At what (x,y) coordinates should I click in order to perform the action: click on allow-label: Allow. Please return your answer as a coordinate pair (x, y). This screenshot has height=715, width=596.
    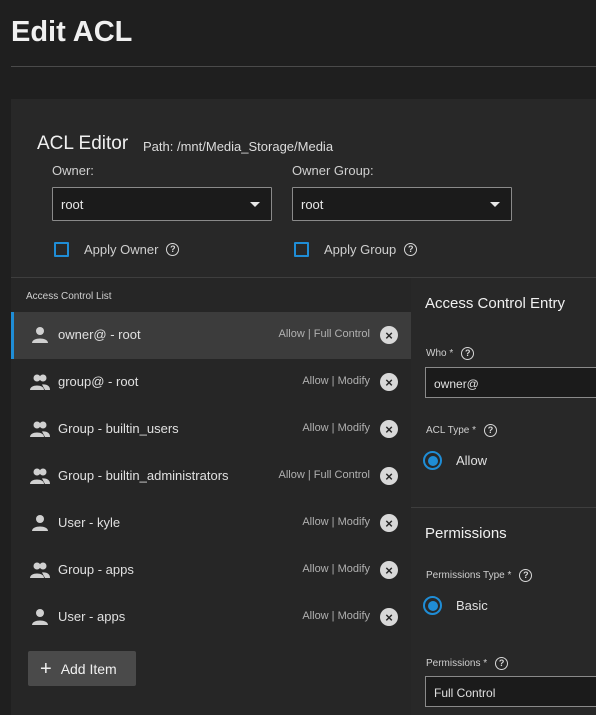
    Looking at the image, I should click on (472, 460).